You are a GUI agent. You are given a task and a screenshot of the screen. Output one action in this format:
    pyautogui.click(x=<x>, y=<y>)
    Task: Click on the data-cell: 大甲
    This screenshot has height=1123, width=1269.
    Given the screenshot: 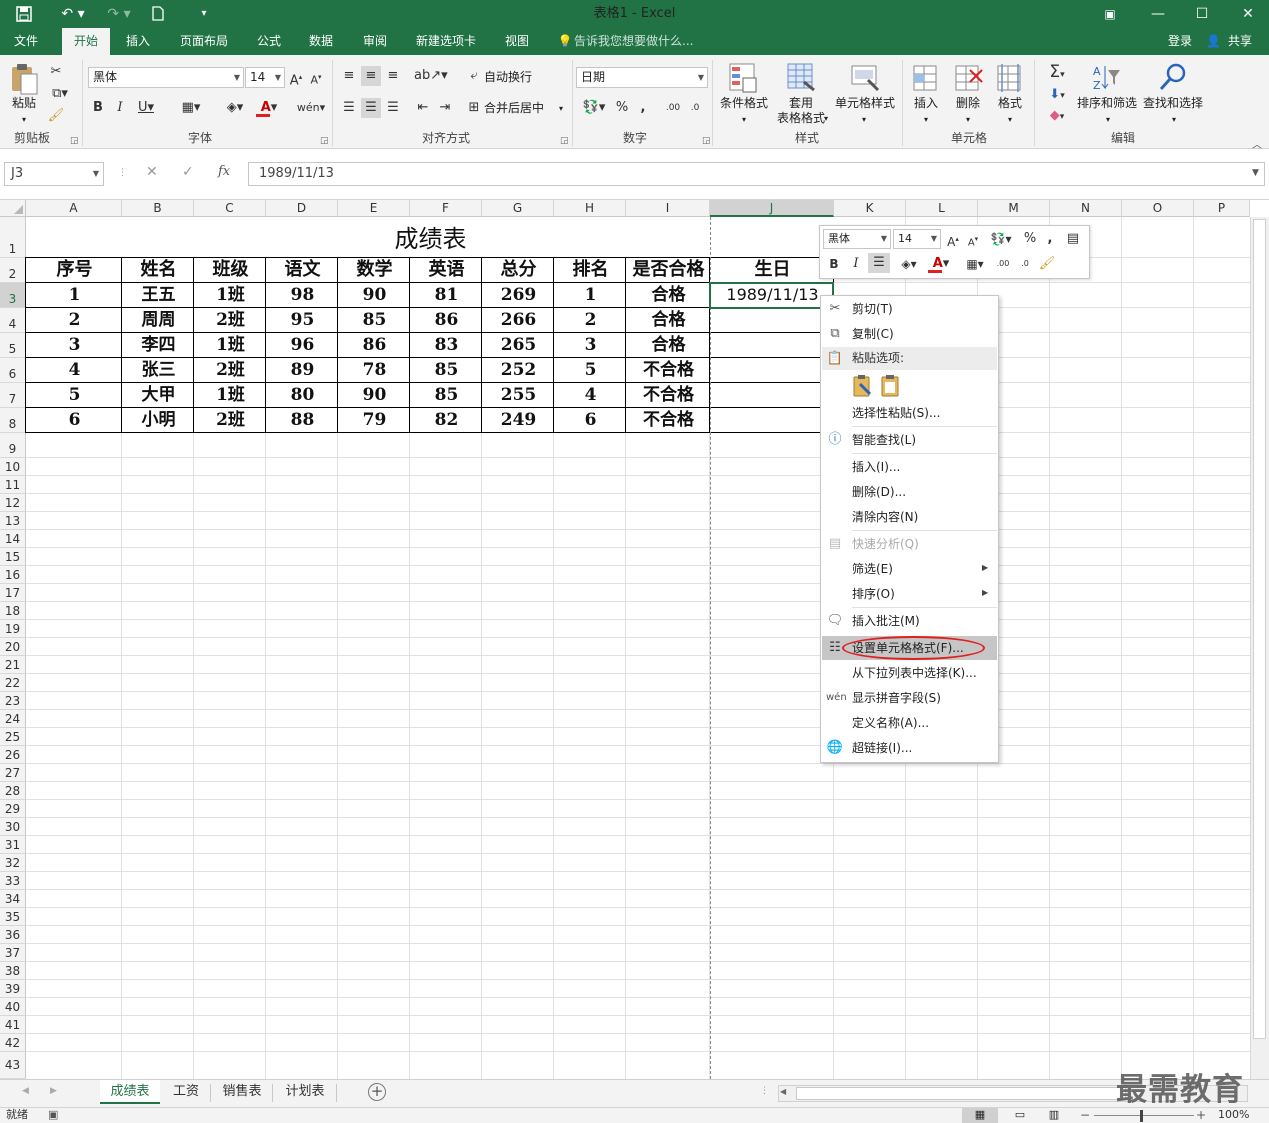 What is the action you would take?
    pyautogui.click(x=158, y=395)
    